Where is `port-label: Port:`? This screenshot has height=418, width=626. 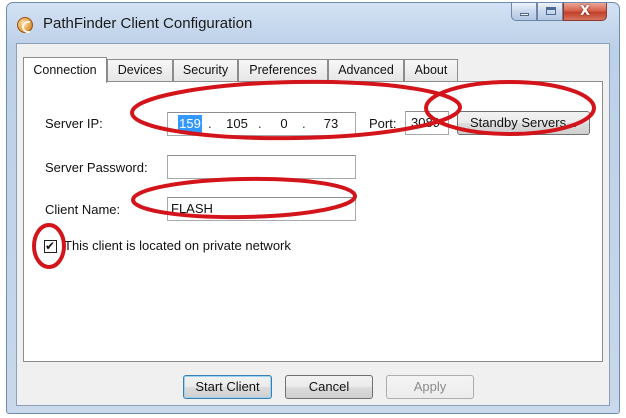
port-label: Port: is located at coordinates (383, 123).